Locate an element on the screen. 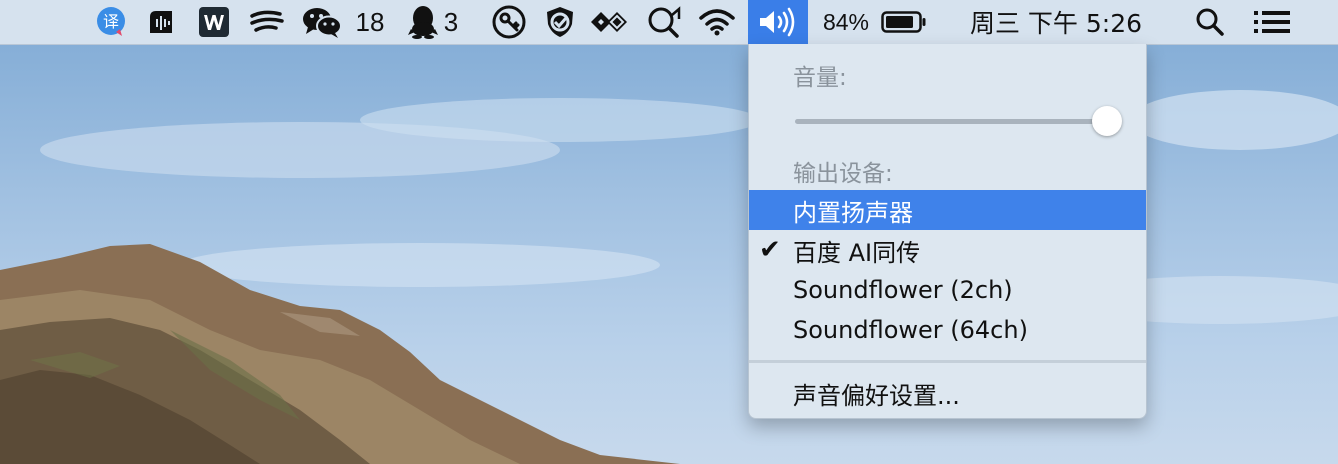 The width and height of the screenshot is (1338, 464). device-label: 百度 AI同传 is located at coordinates (857, 252).